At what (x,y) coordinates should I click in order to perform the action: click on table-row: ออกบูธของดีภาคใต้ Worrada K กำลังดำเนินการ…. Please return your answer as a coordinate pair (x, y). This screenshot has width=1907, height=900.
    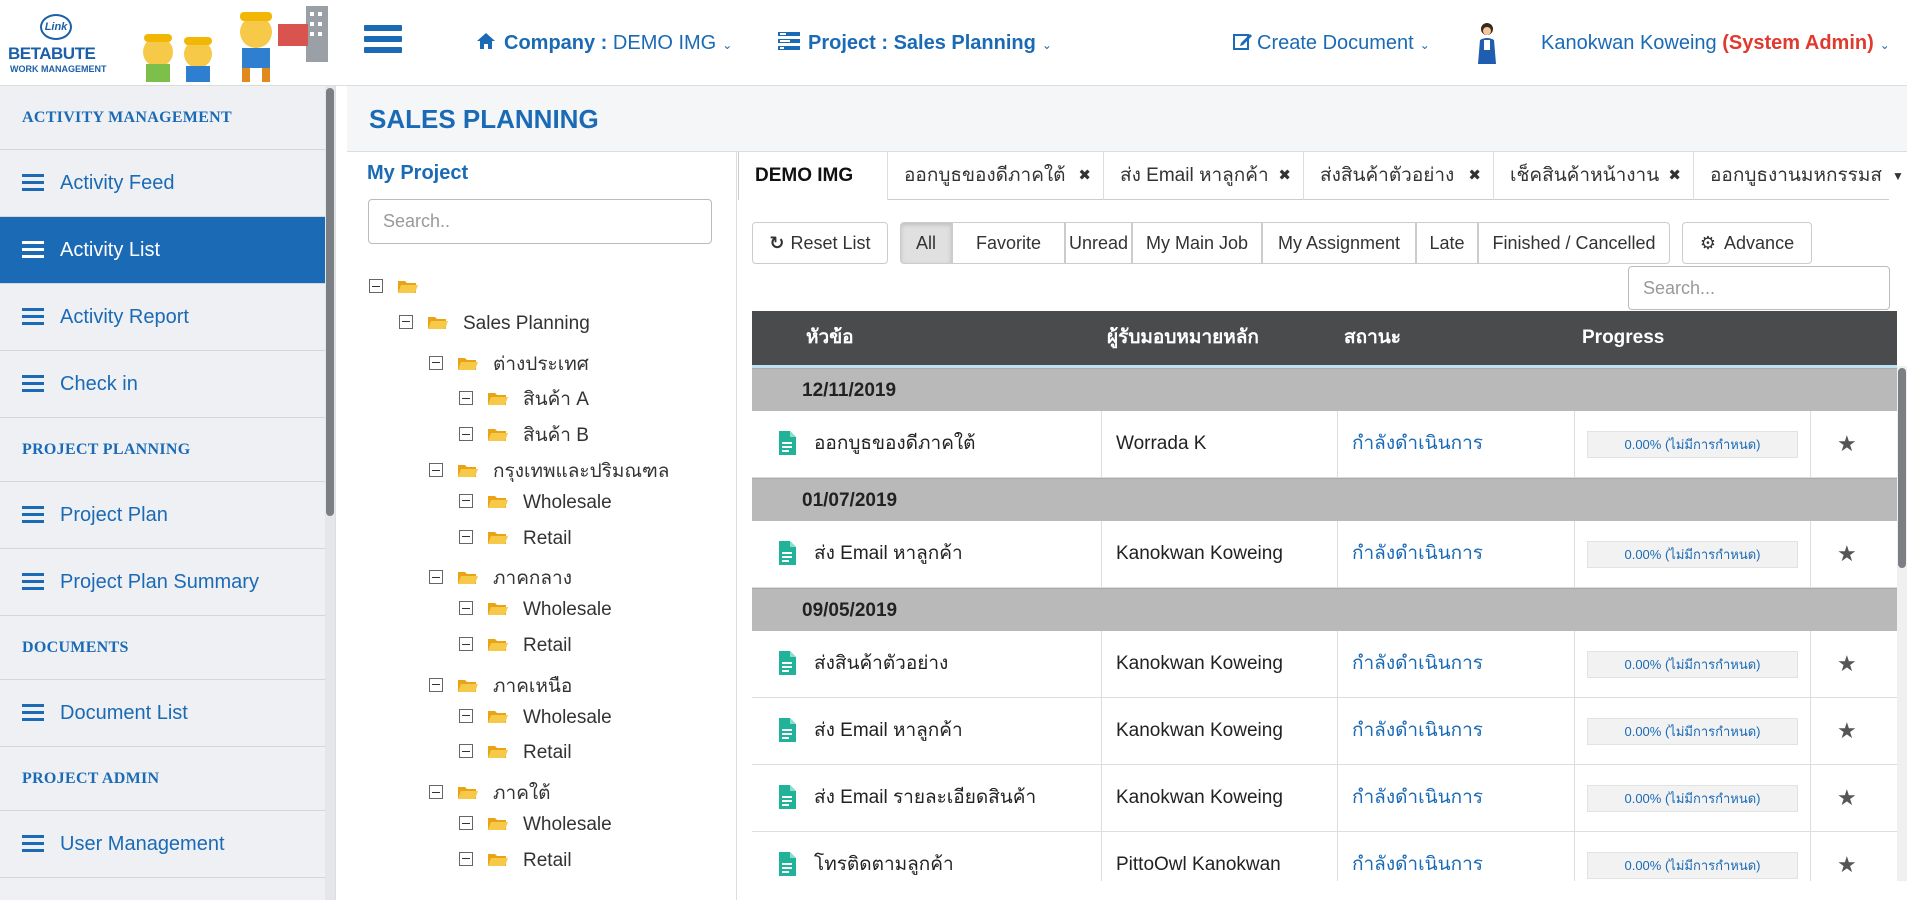
    Looking at the image, I should click on (1324, 444).